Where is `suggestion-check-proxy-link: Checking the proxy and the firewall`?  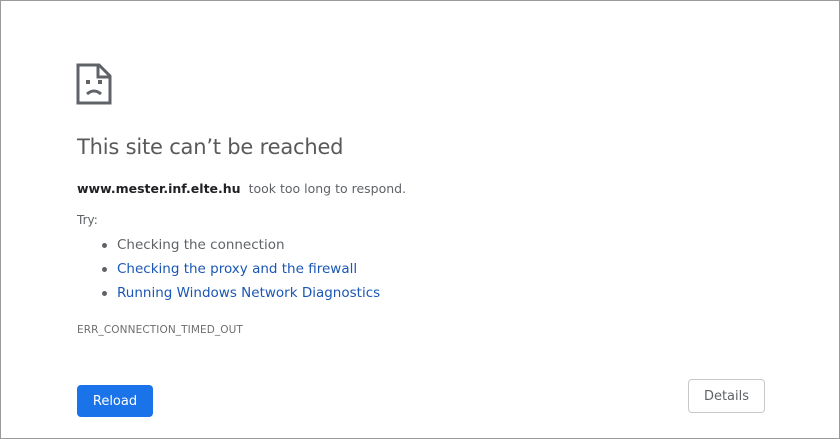
suggestion-check-proxy-link: Checking the proxy and the firewall is located at coordinates (240, 269).